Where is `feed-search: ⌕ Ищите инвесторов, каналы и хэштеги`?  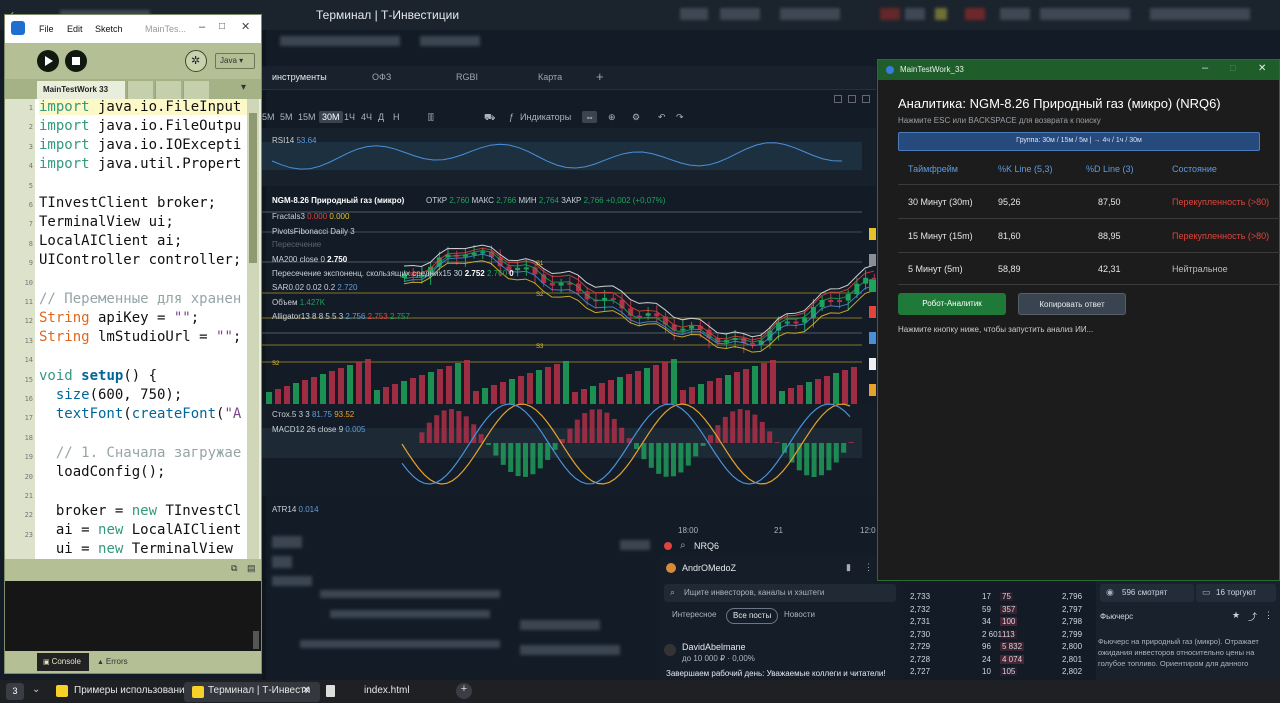
feed-search: ⌕ Ищите инвесторов, каналы и хэштеги is located at coordinates (780, 593).